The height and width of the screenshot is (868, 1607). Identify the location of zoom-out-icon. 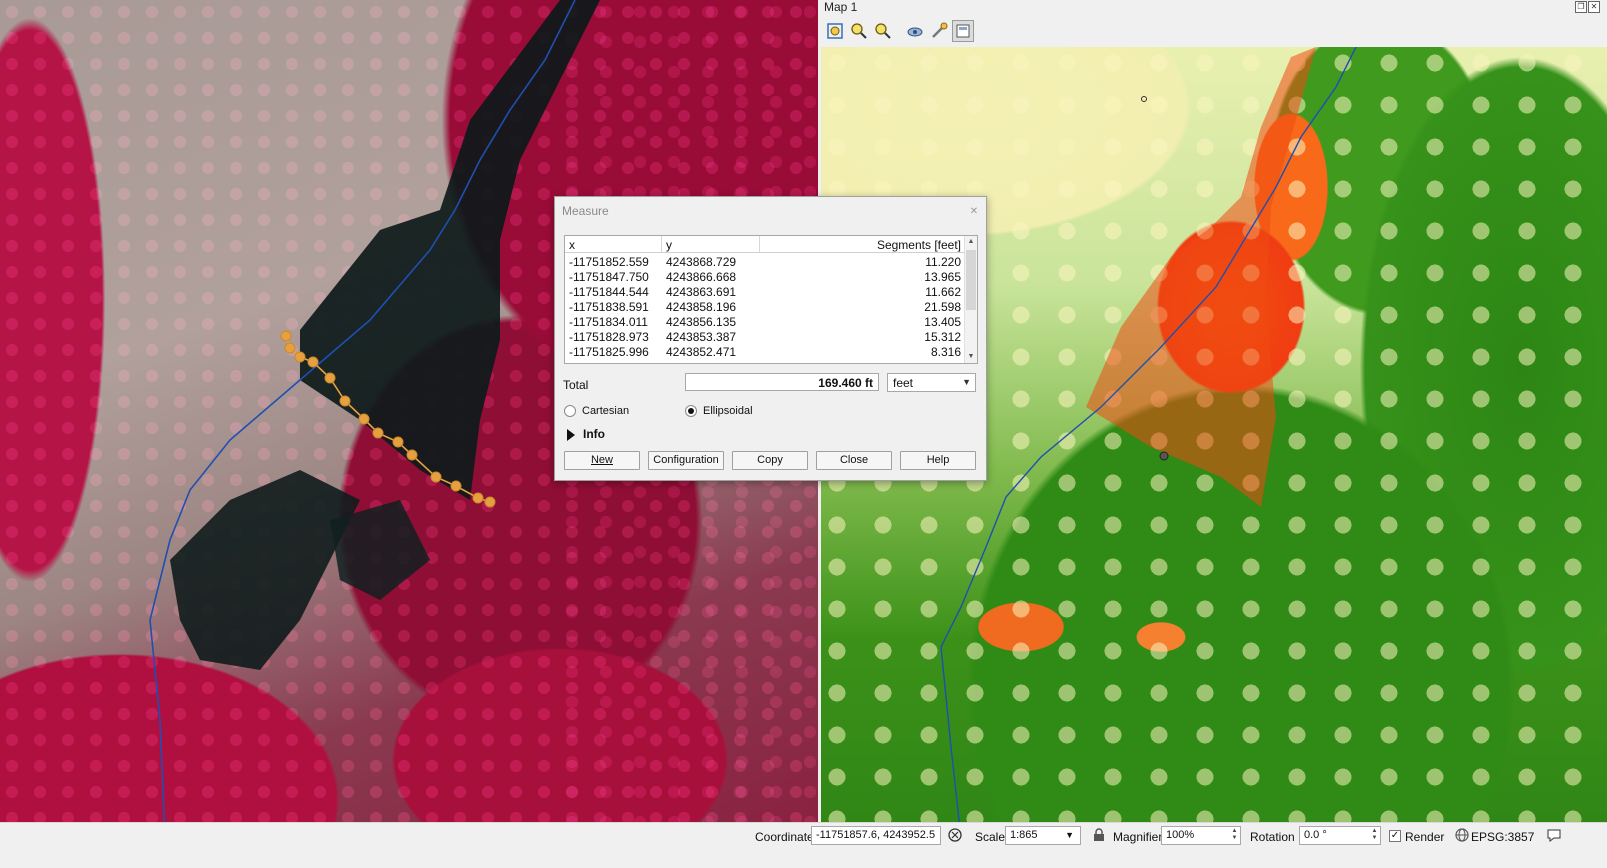
(883, 31).